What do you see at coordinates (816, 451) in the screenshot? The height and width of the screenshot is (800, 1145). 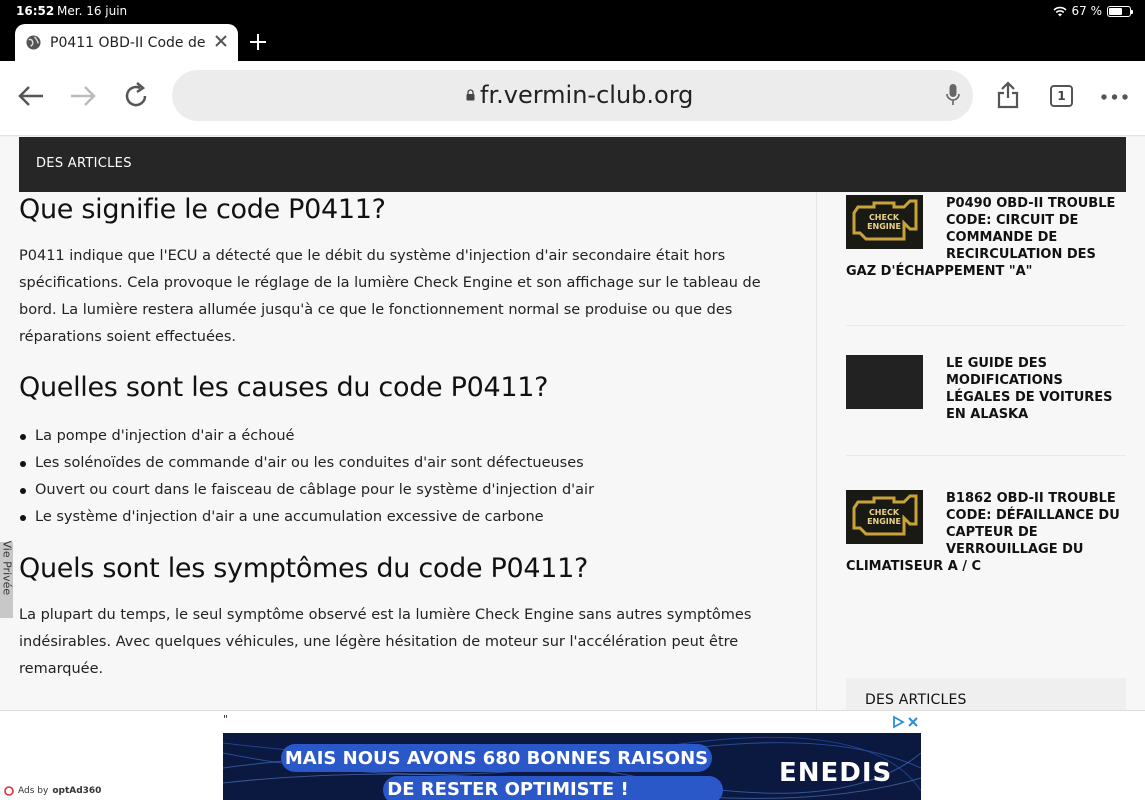 I see `column-divider` at bounding box center [816, 451].